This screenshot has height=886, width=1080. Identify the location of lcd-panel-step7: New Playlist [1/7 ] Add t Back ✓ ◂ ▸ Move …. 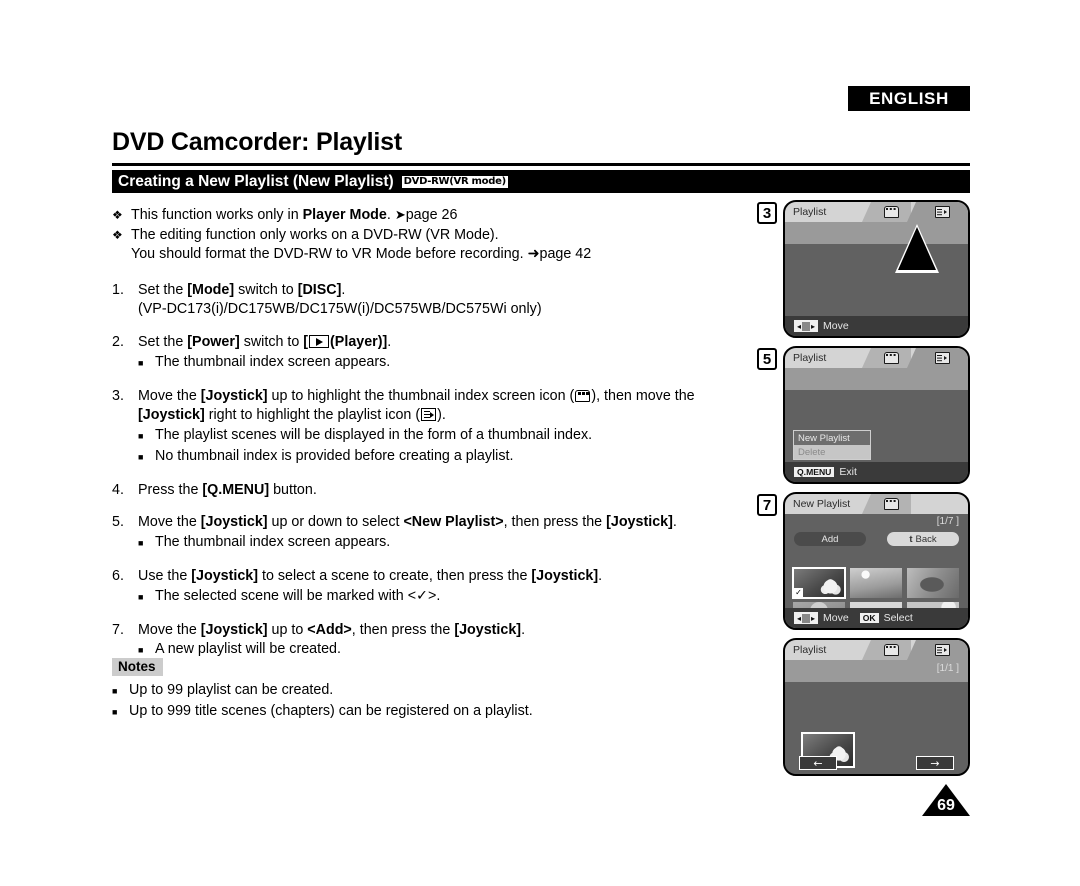
(876, 561).